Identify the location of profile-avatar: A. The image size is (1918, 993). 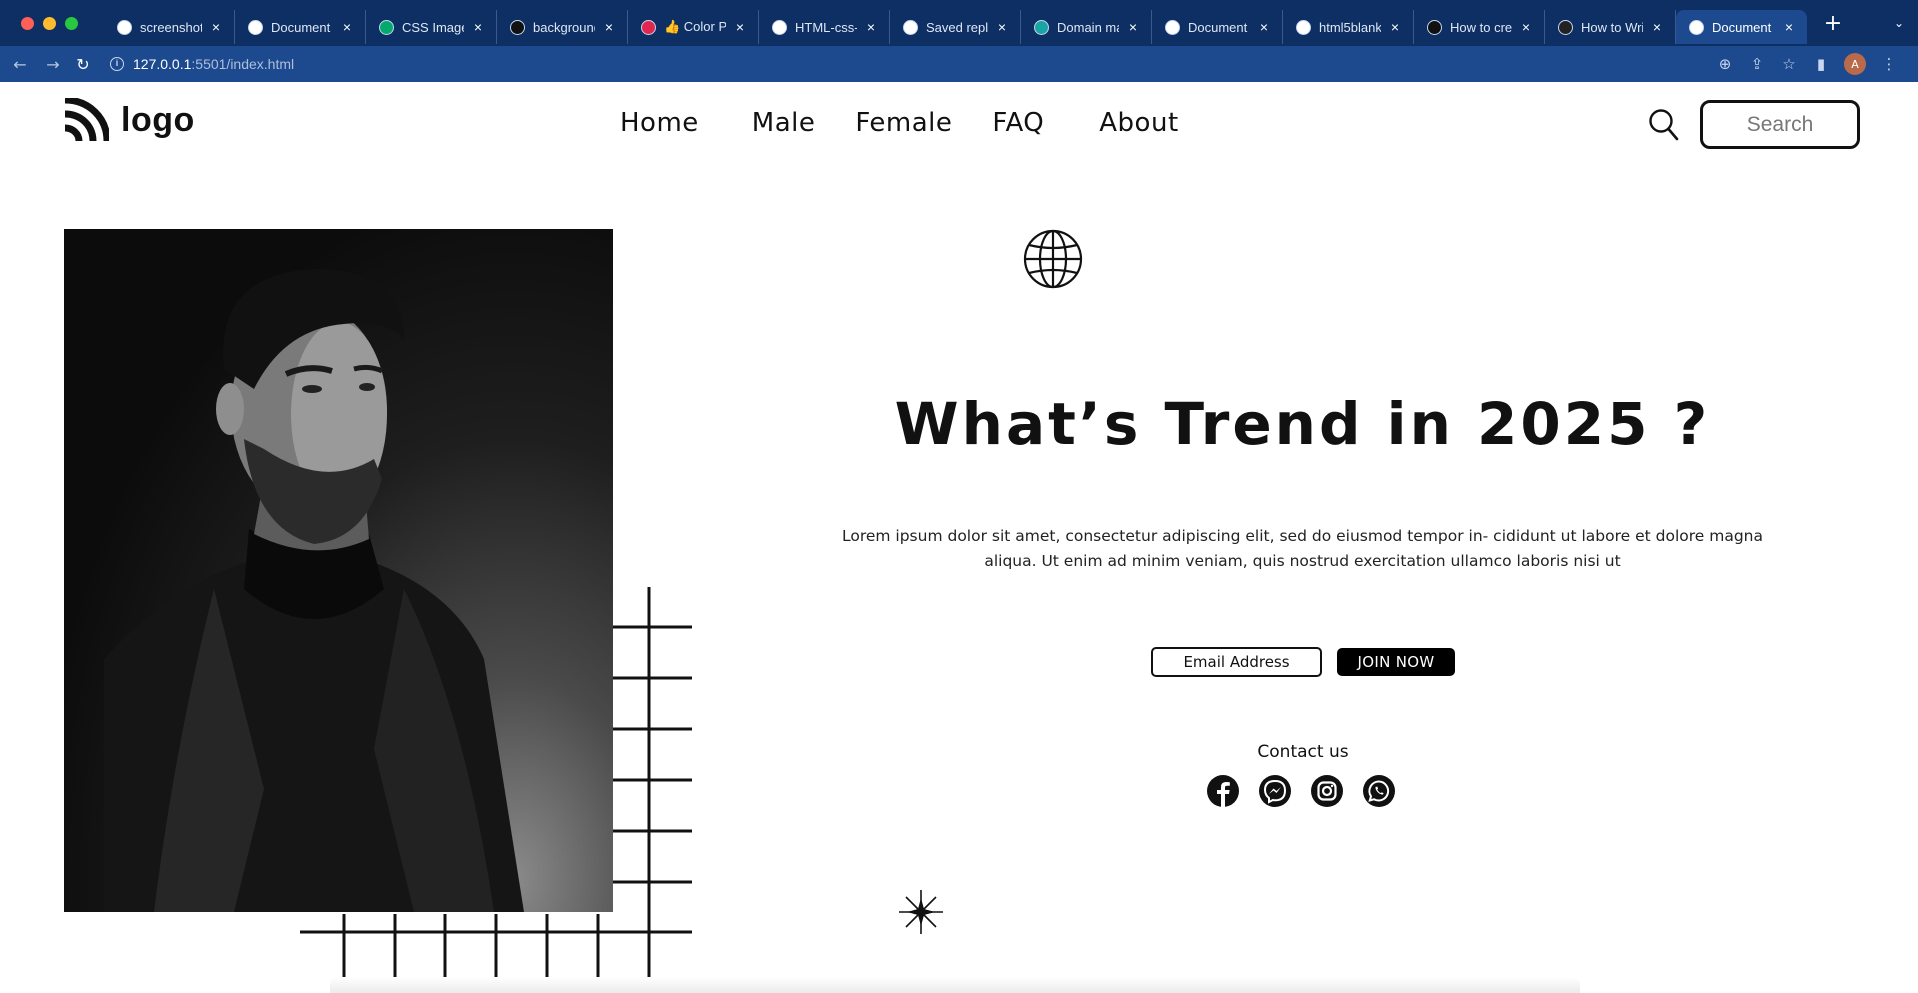
(1855, 64).